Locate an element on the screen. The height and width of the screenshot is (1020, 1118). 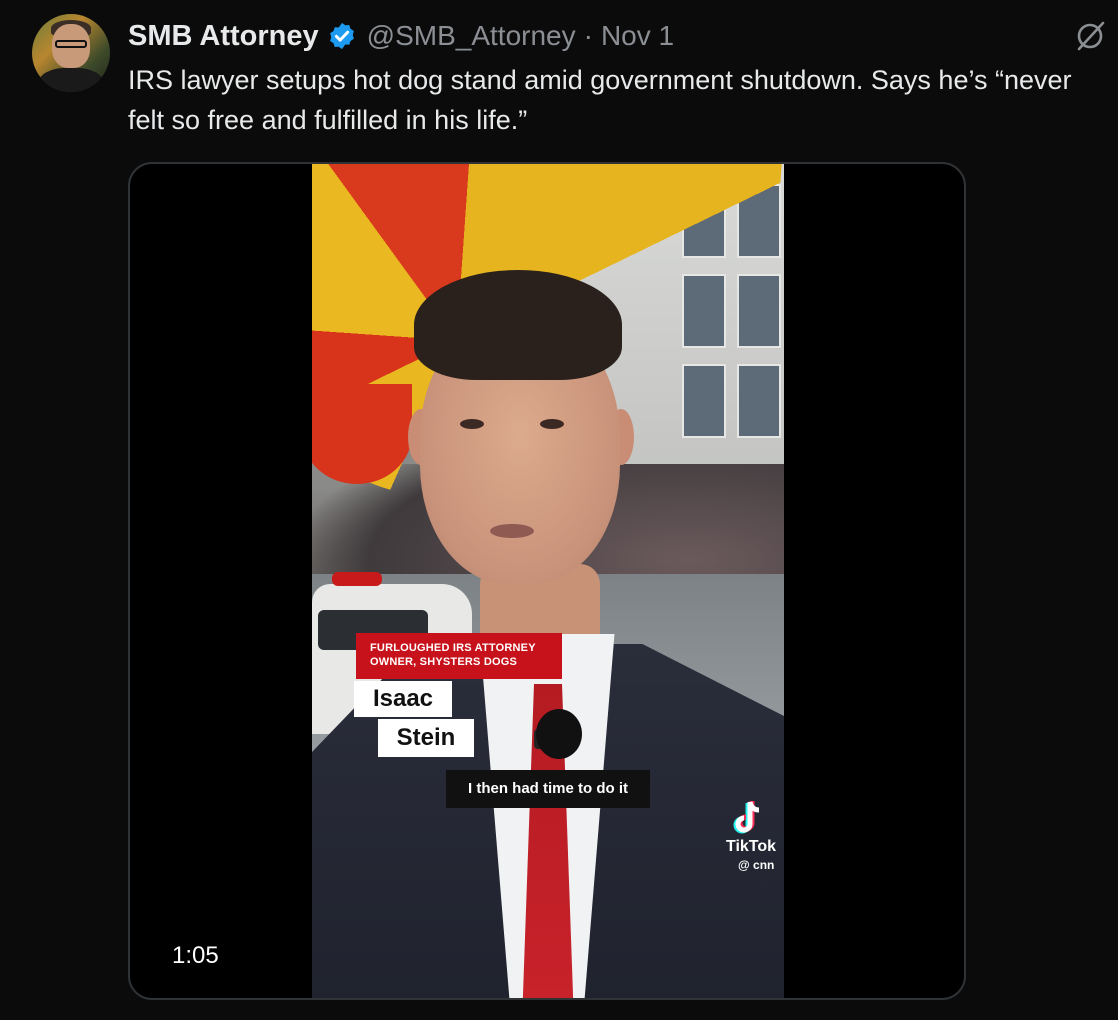
slash-circle-icon is located at coordinates (1090, 36).